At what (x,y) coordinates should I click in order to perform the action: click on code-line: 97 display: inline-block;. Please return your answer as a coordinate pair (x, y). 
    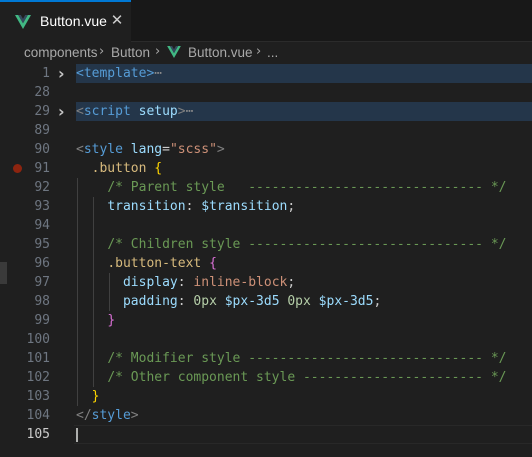
    Looking at the image, I should click on (266, 282).